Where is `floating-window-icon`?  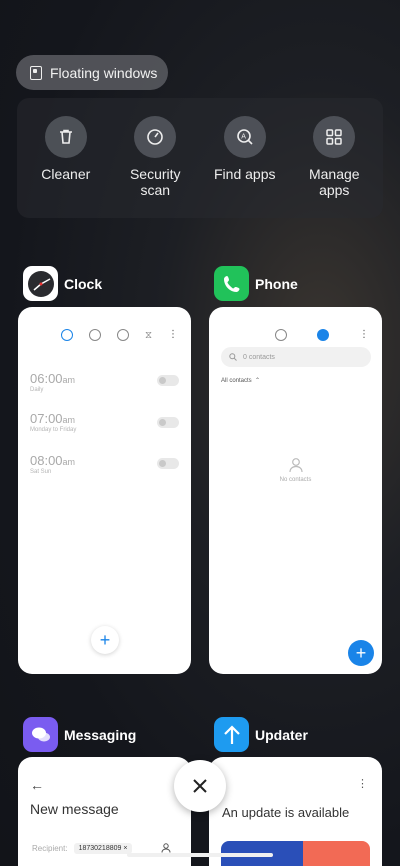 floating-window-icon is located at coordinates (36, 72).